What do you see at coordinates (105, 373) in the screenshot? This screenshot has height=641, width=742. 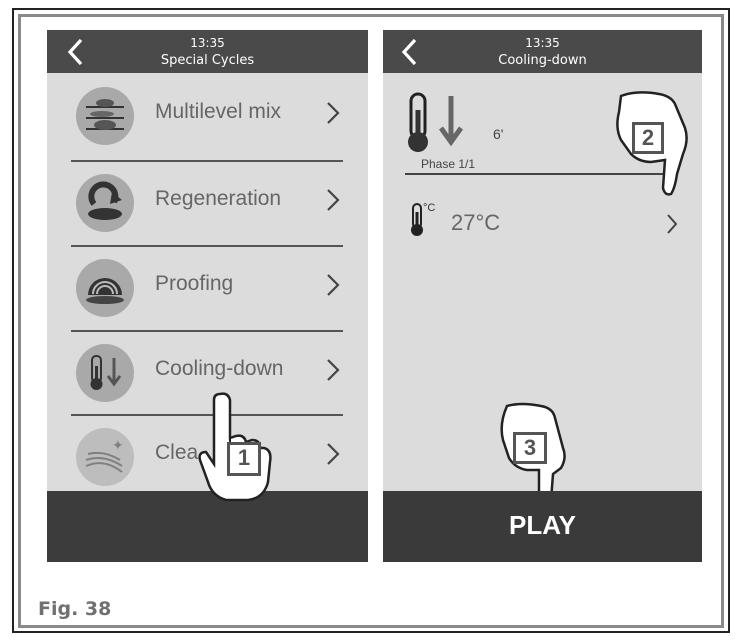 I see `cooling-icon` at bounding box center [105, 373].